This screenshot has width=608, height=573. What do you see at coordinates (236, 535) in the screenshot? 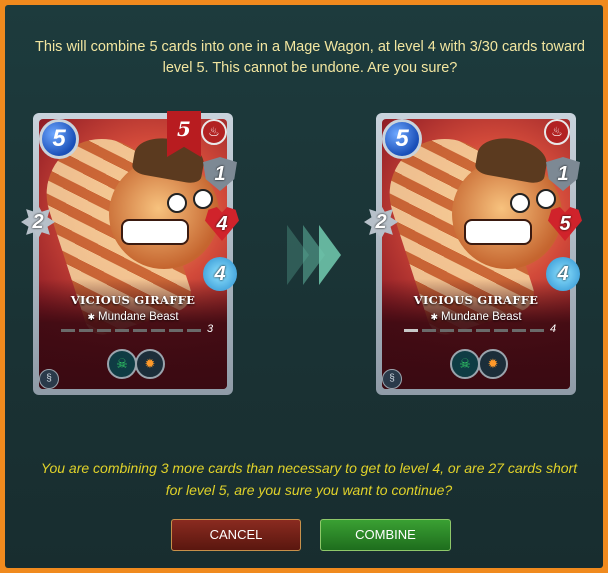
I see `cancel-button: CANCEL` at bounding box center [236, 535].